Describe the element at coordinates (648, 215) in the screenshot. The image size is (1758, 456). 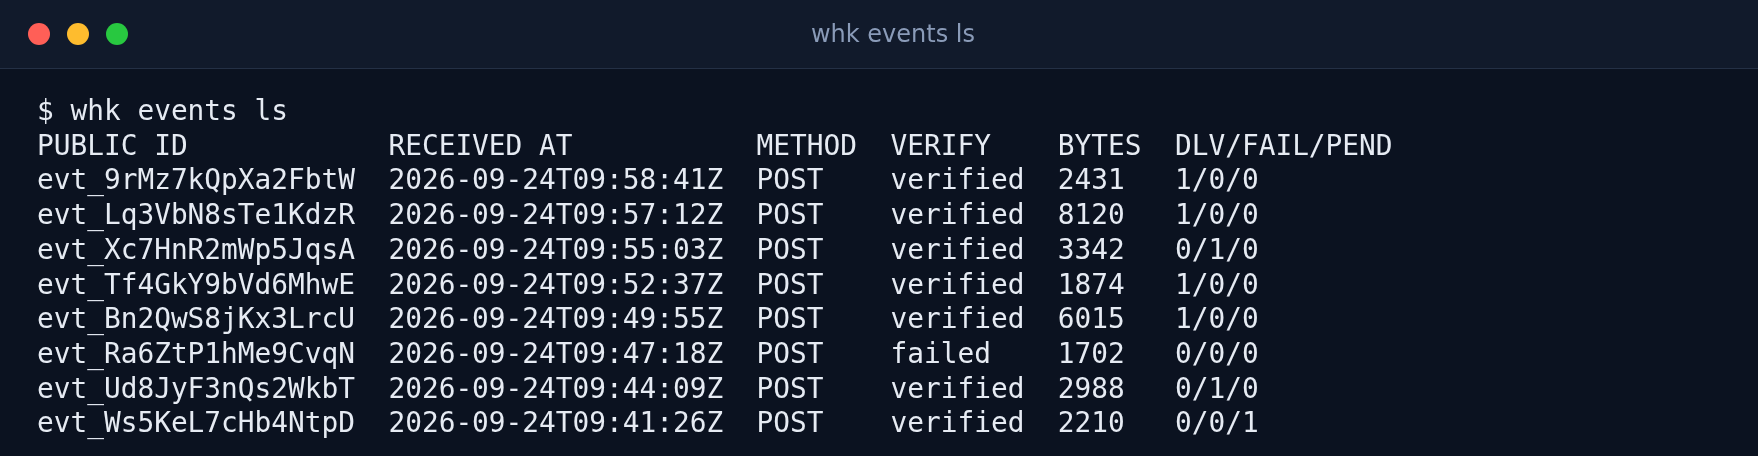
I see `output-line: evt_Lq3VbN8sTe1KdzR 2026-09-24T09:57:12Z POST verified 8120 1/0/0` at that location.